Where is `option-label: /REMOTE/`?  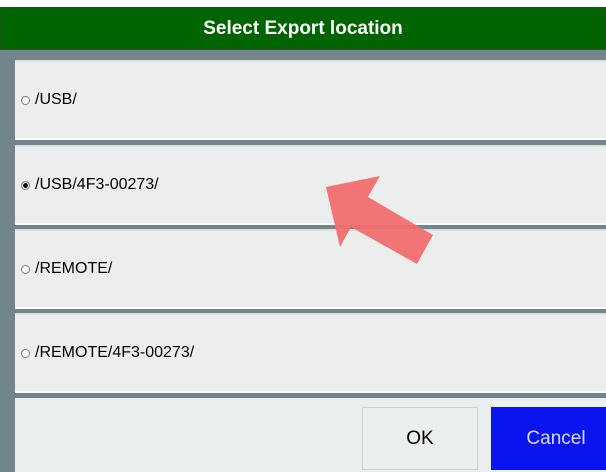 option-label: /REMOTE/ is located at coordinates (74, 268).